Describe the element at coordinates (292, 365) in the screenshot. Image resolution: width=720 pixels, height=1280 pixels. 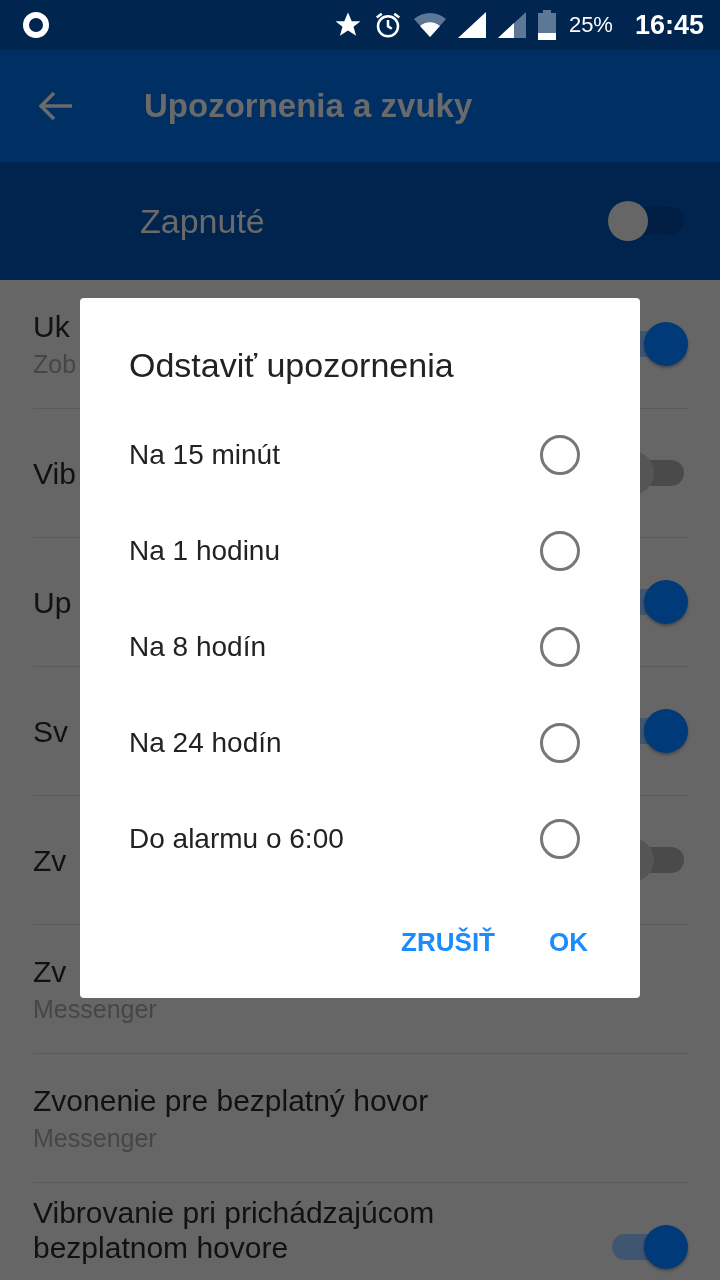
I see `dialog-title: Odstaviť upozornenia` at that location.